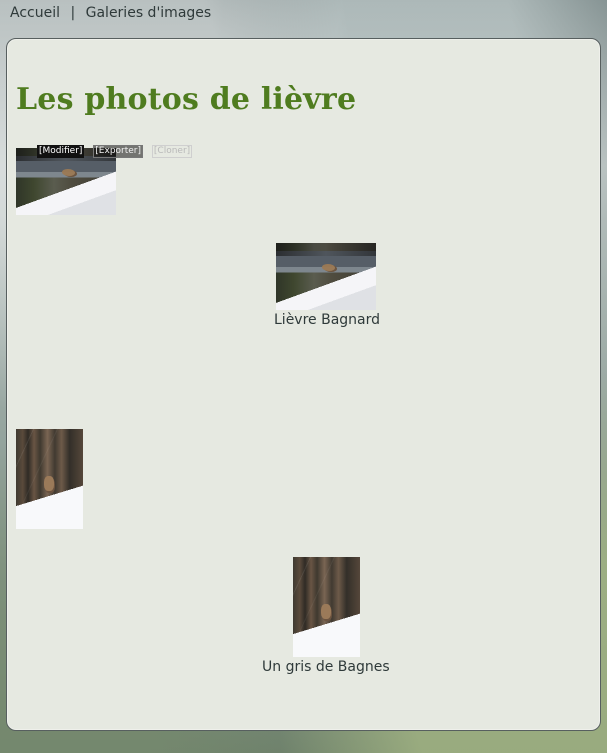 This screenshot has height=753, width=607. I want to click on hare-portrait-thumbnail, so click(49, 479).